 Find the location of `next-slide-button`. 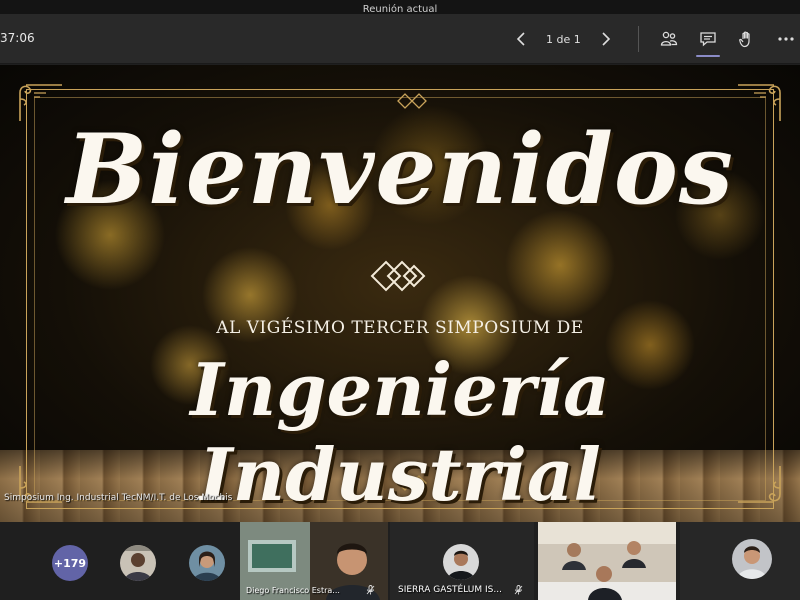

next-slide-button is located at coordinates (606, 39).